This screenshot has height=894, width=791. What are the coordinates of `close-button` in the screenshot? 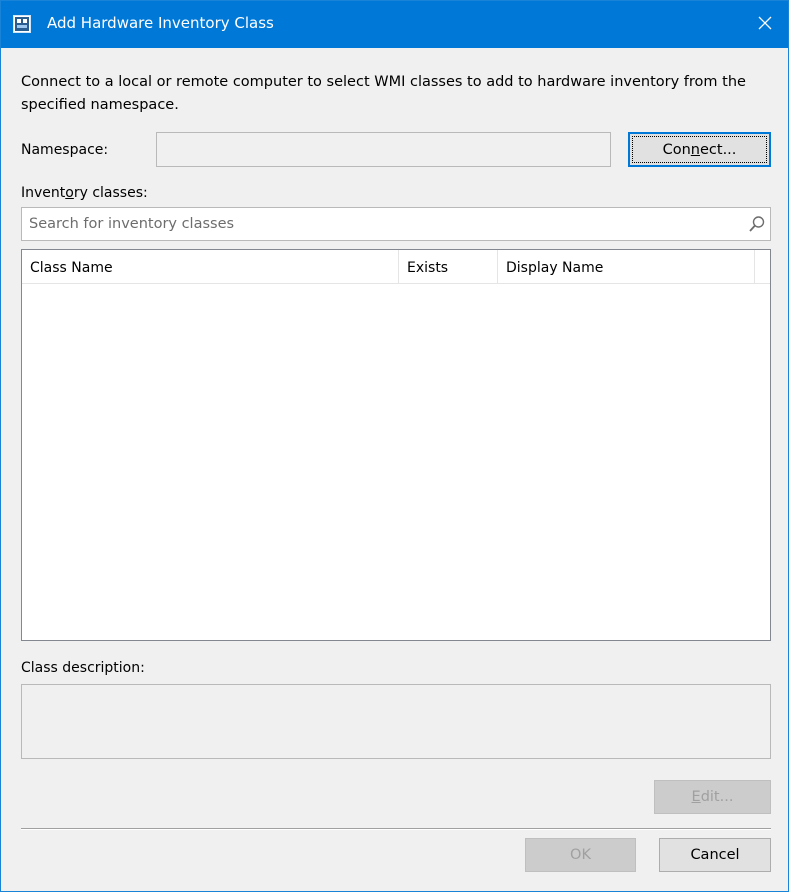 It's located at (765, 24).